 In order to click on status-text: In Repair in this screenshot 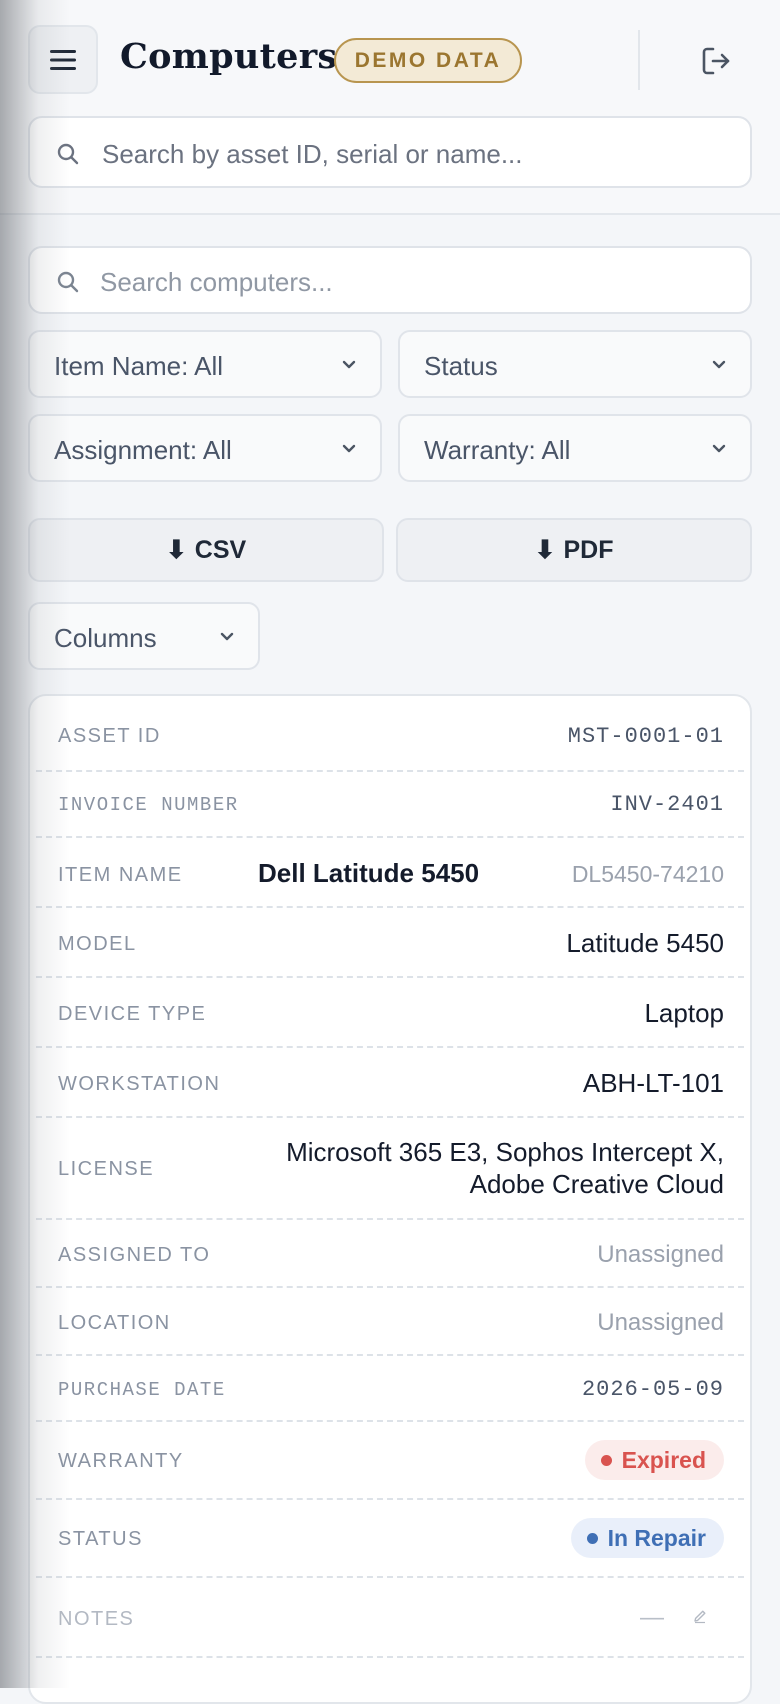, I will do `click(656, 1537)`.